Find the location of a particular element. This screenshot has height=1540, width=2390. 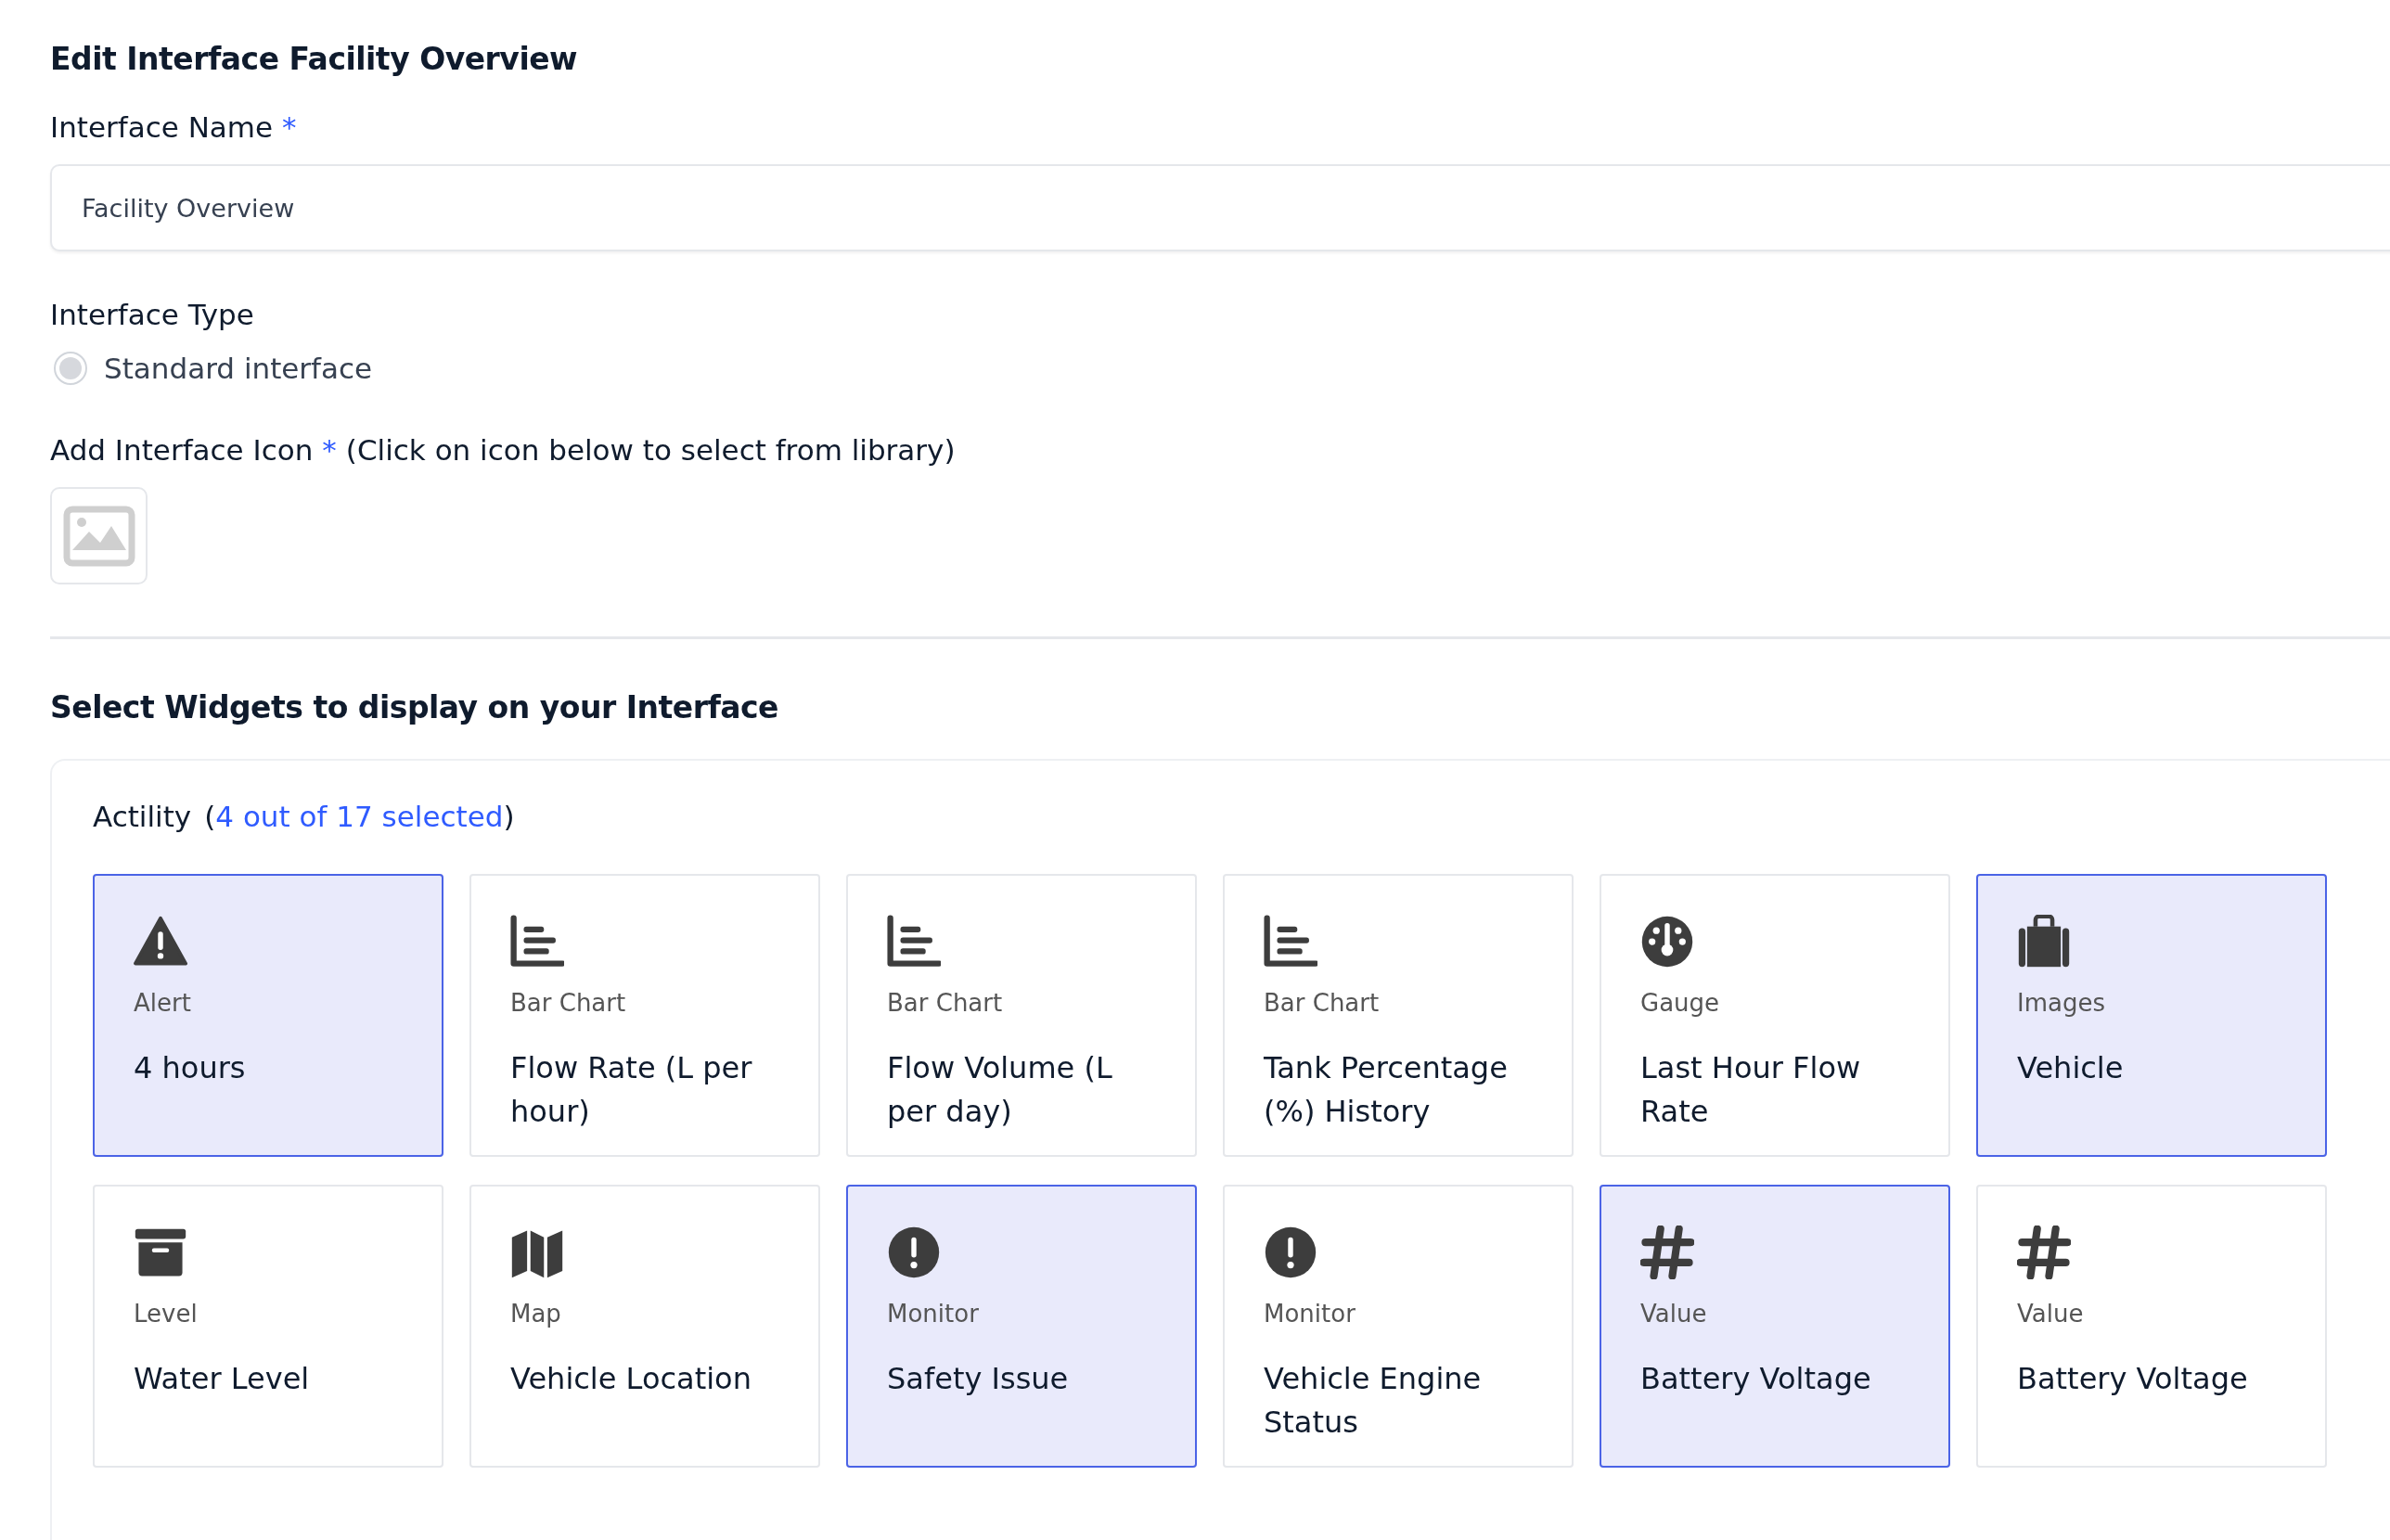

briefcase-icon is located at coordinates (2044, 942).